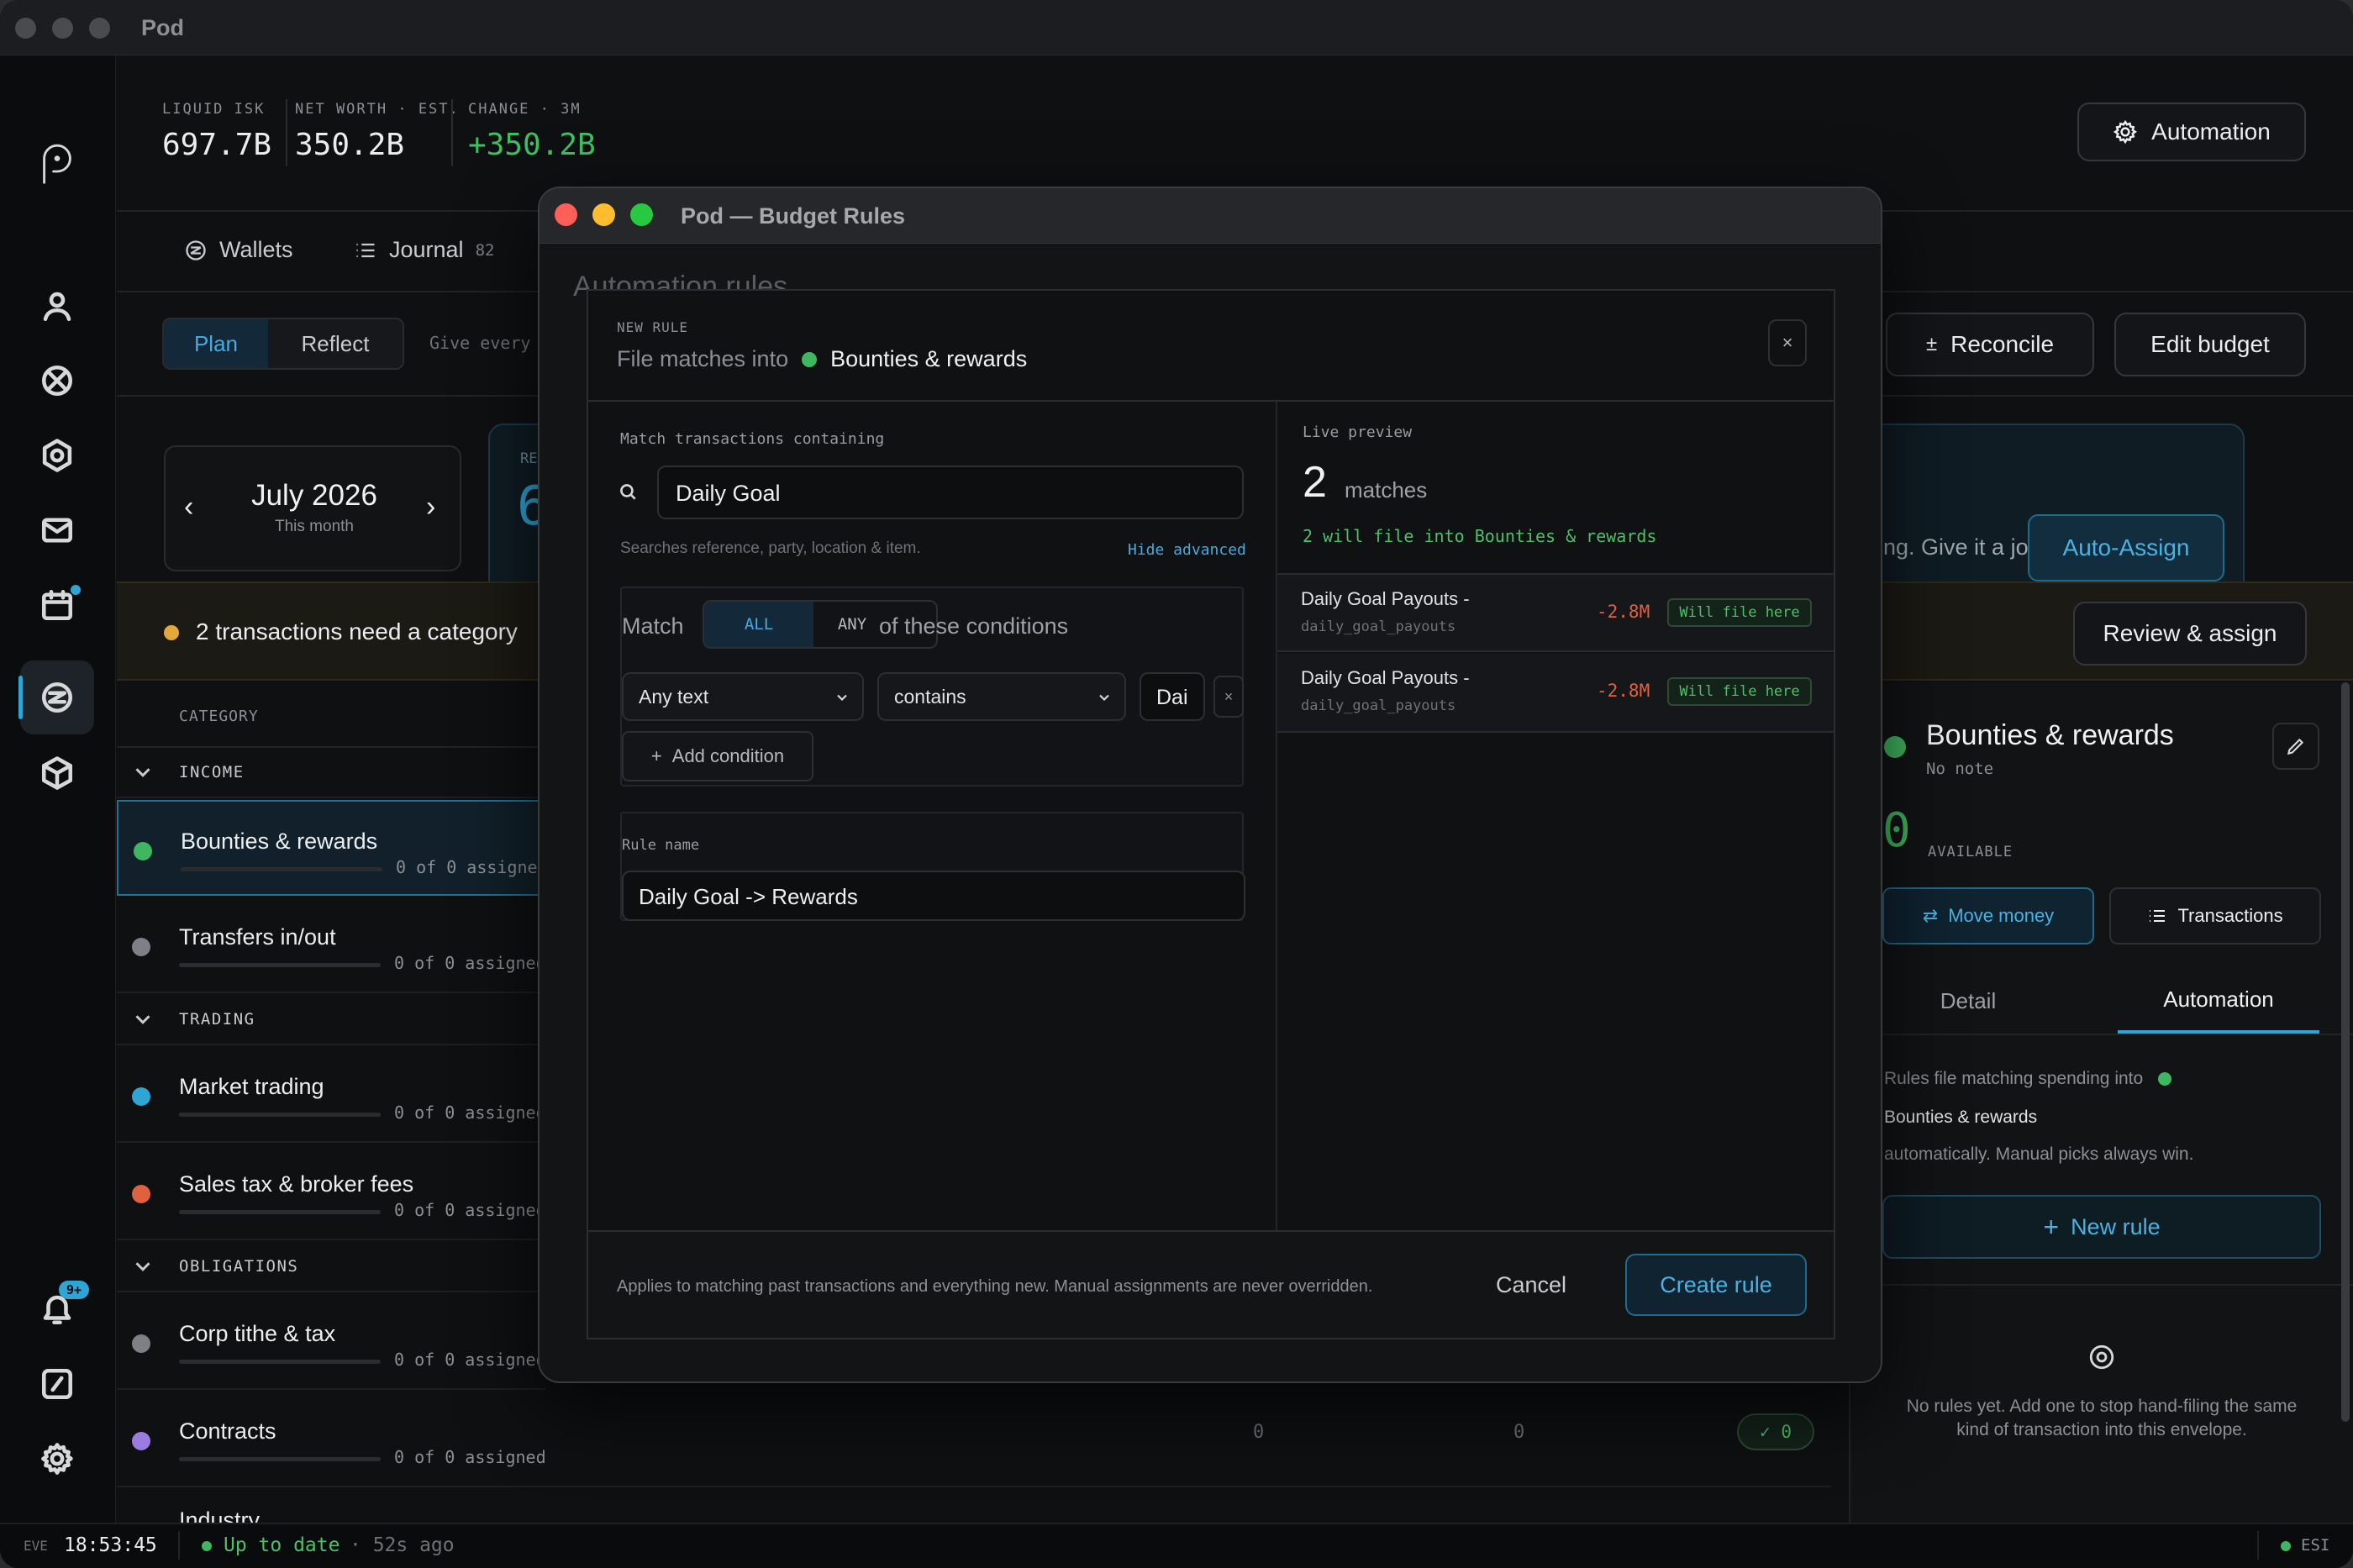 This screenshot has width=2353, height=1568. I want to click on rules-help-line1: Rules file matching spending into, so click(2014, 1078).